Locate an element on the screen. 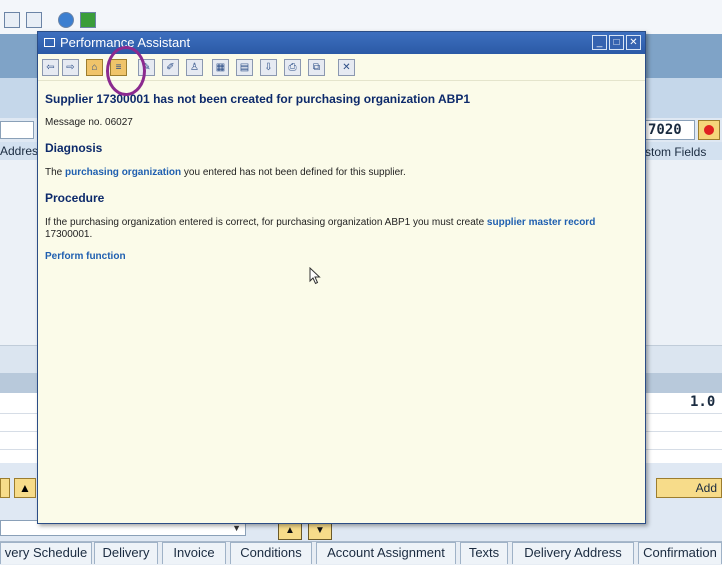 The image size is (722, 565). tab-conditions: Conditions is located at coordinates (271, 553).